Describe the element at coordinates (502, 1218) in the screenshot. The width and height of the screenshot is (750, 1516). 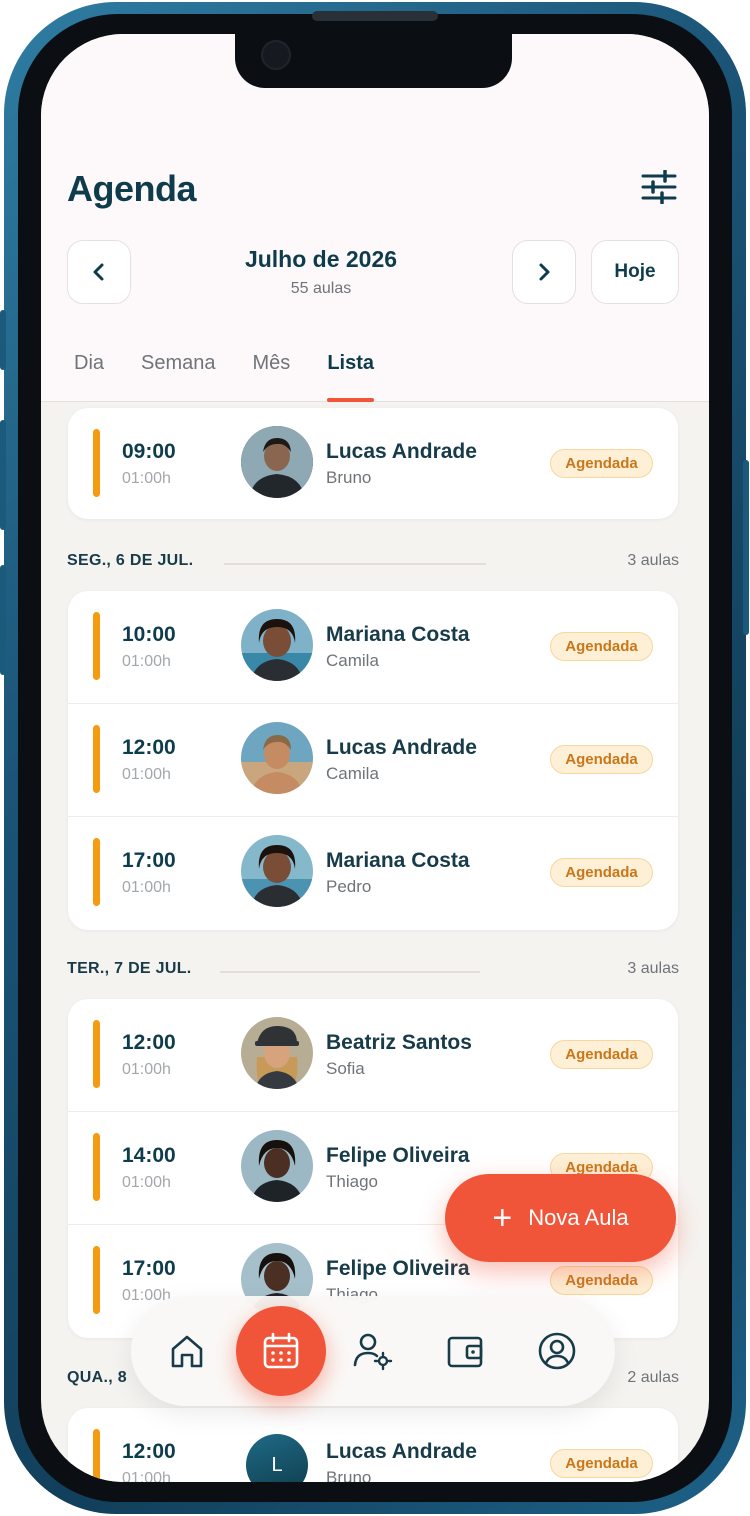
I see `plus-icon: +` at that location.